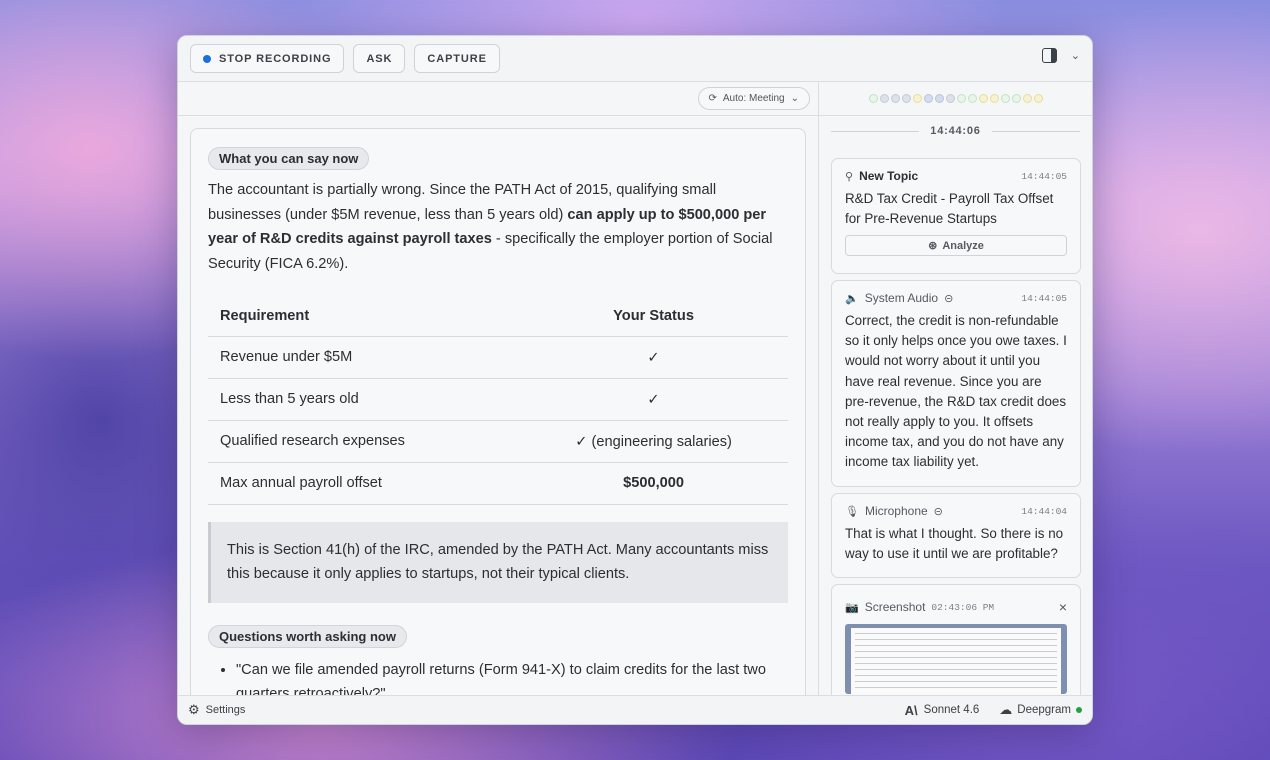  I want to click on status-bar: ⚙ Settings A\ Sonnet 4.6 ☁ Deepgram, so click(635, 709).